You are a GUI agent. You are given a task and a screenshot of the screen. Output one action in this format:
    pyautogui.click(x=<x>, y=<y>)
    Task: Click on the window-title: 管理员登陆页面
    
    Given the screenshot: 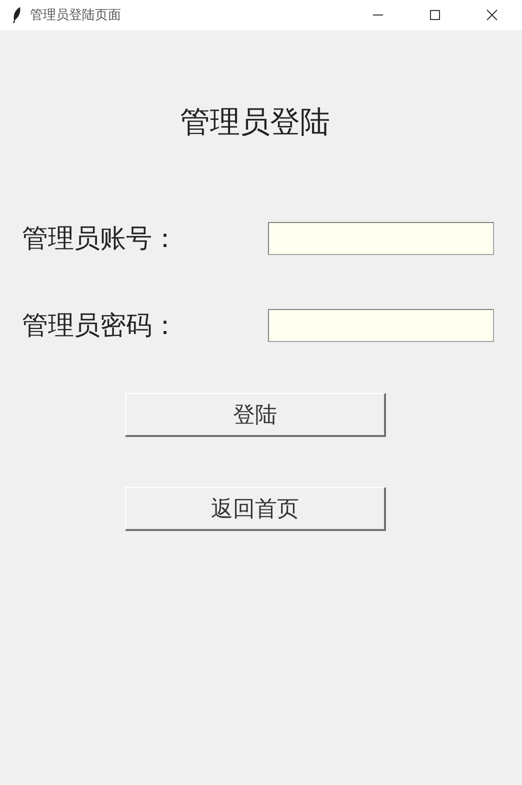 What is the action you would take?
    pyautogui.click(x=75, y=15)
    